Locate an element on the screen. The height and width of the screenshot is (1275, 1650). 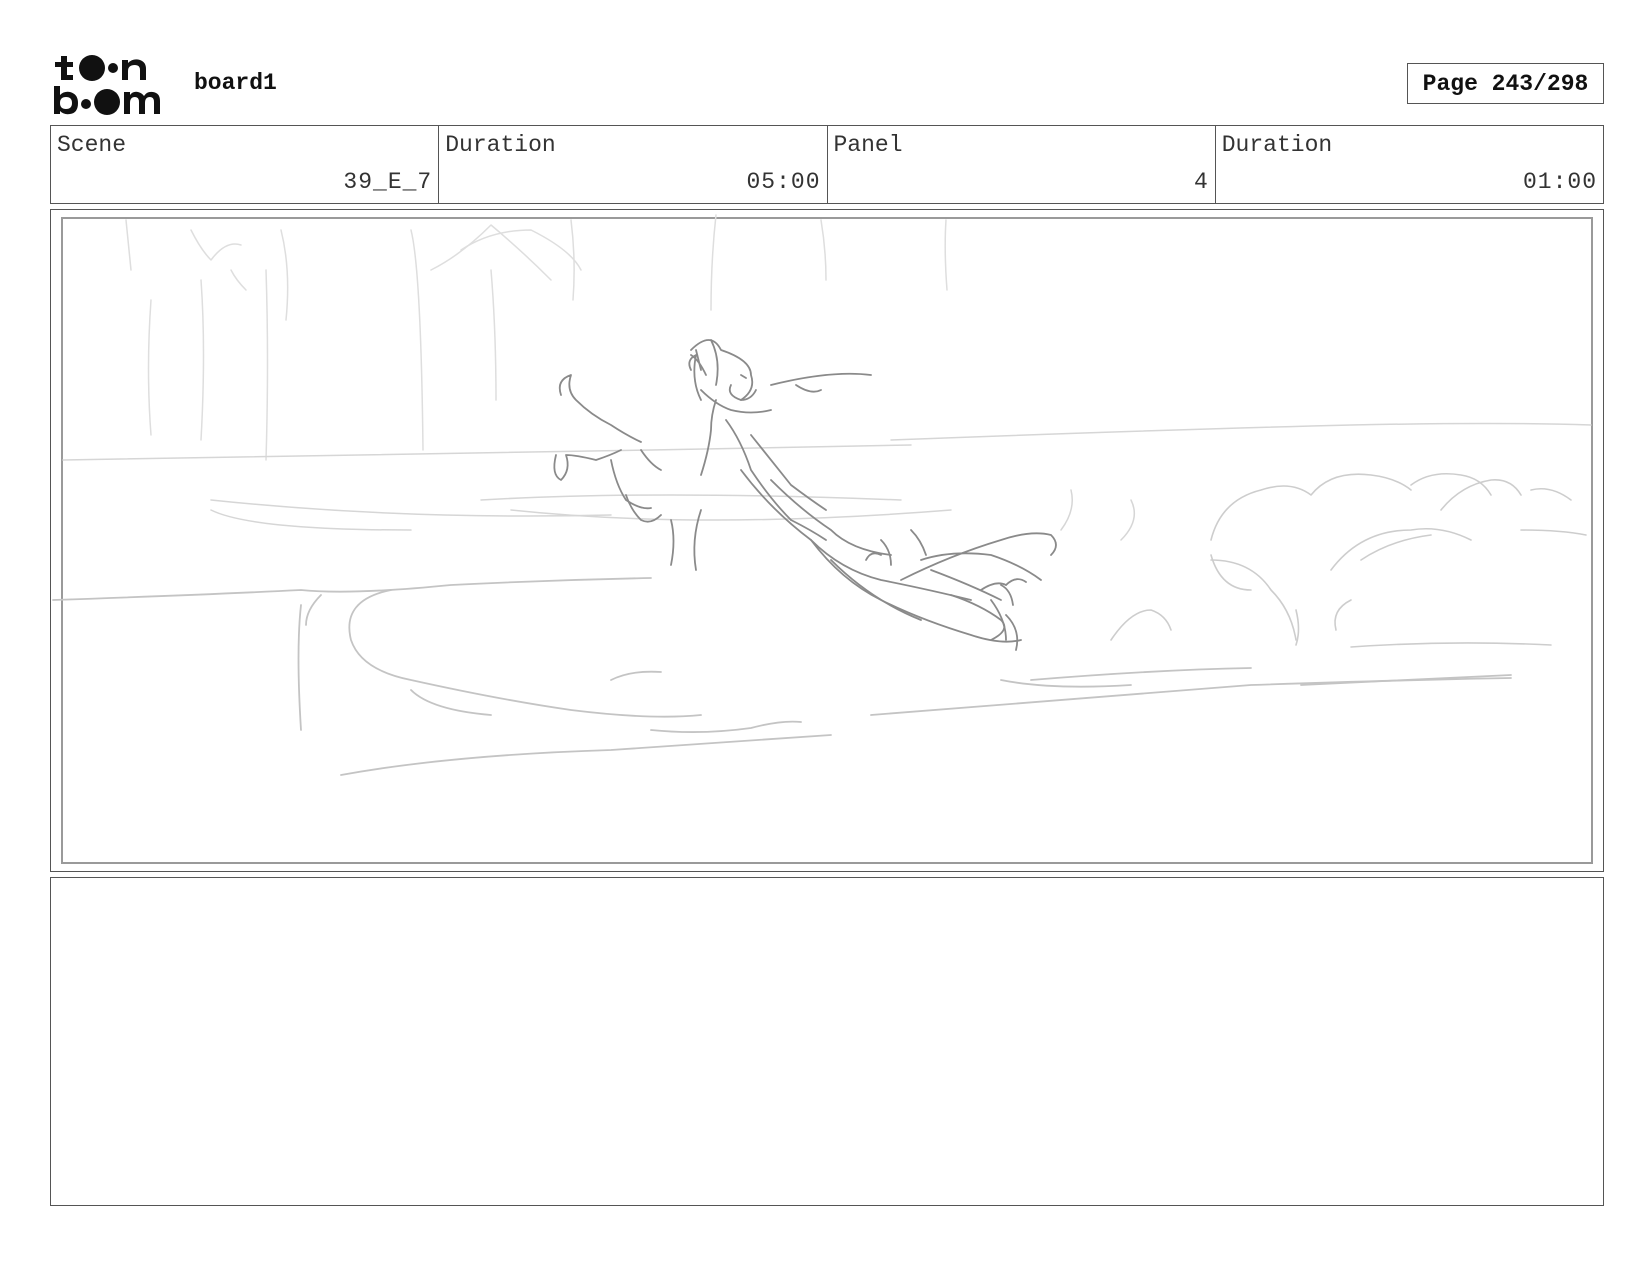
scene-duration-value: 05:00 is located at coordinates (783, 182).